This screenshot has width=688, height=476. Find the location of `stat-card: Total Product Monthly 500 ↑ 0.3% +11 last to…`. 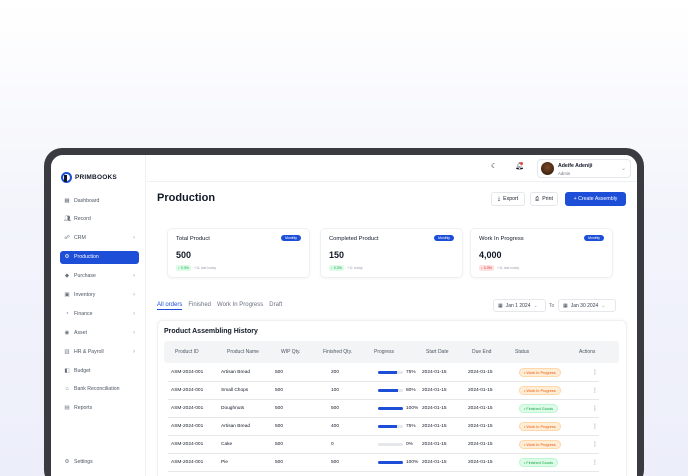

stat-card: Total Product Monthly 500 ↑ 0.3% +11 last to… is located at coordinates (238, 253).